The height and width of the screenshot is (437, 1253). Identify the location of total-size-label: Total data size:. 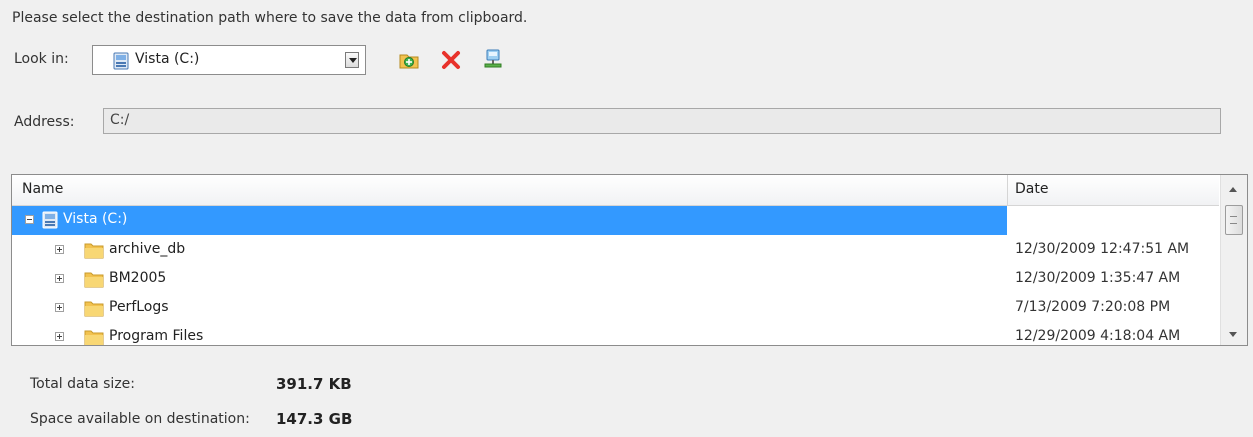
(82, 384).